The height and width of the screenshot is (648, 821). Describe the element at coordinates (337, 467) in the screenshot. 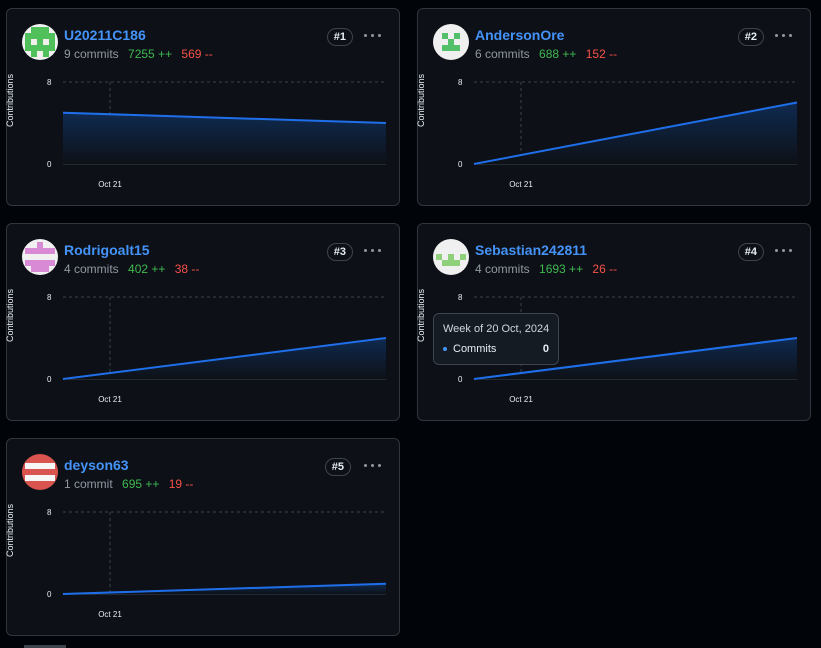

I see `rank-badge: #5` at that location.